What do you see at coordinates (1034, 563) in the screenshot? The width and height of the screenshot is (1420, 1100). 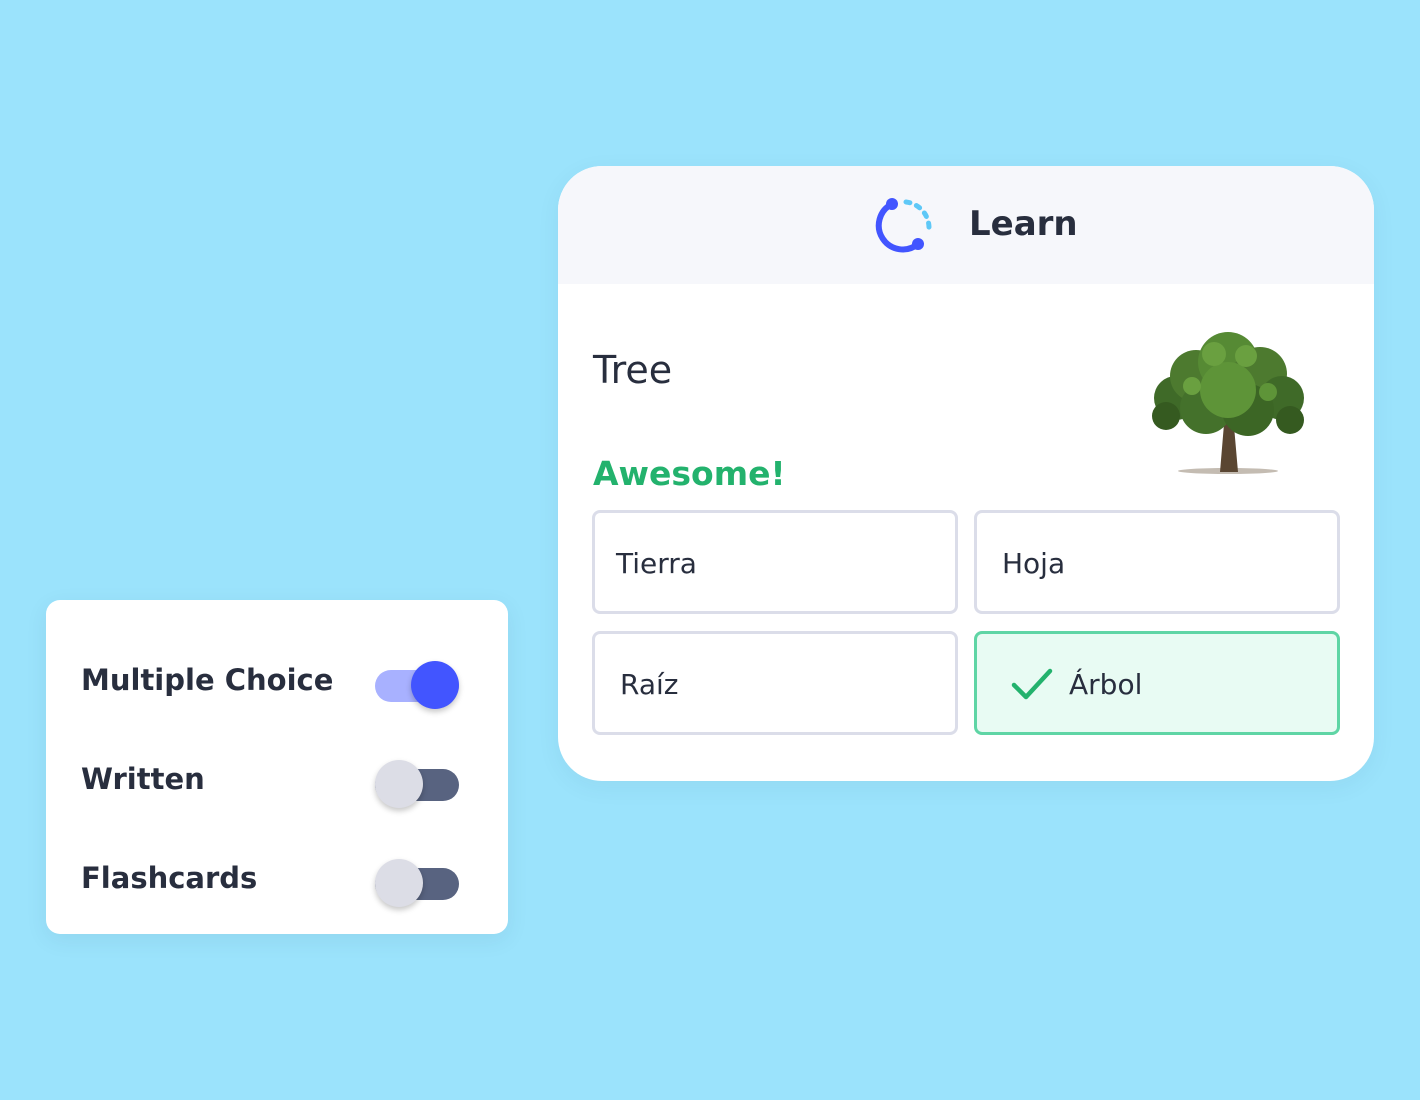 I see `answer-option-label: Hoja` at bounding box center [1034, 563].